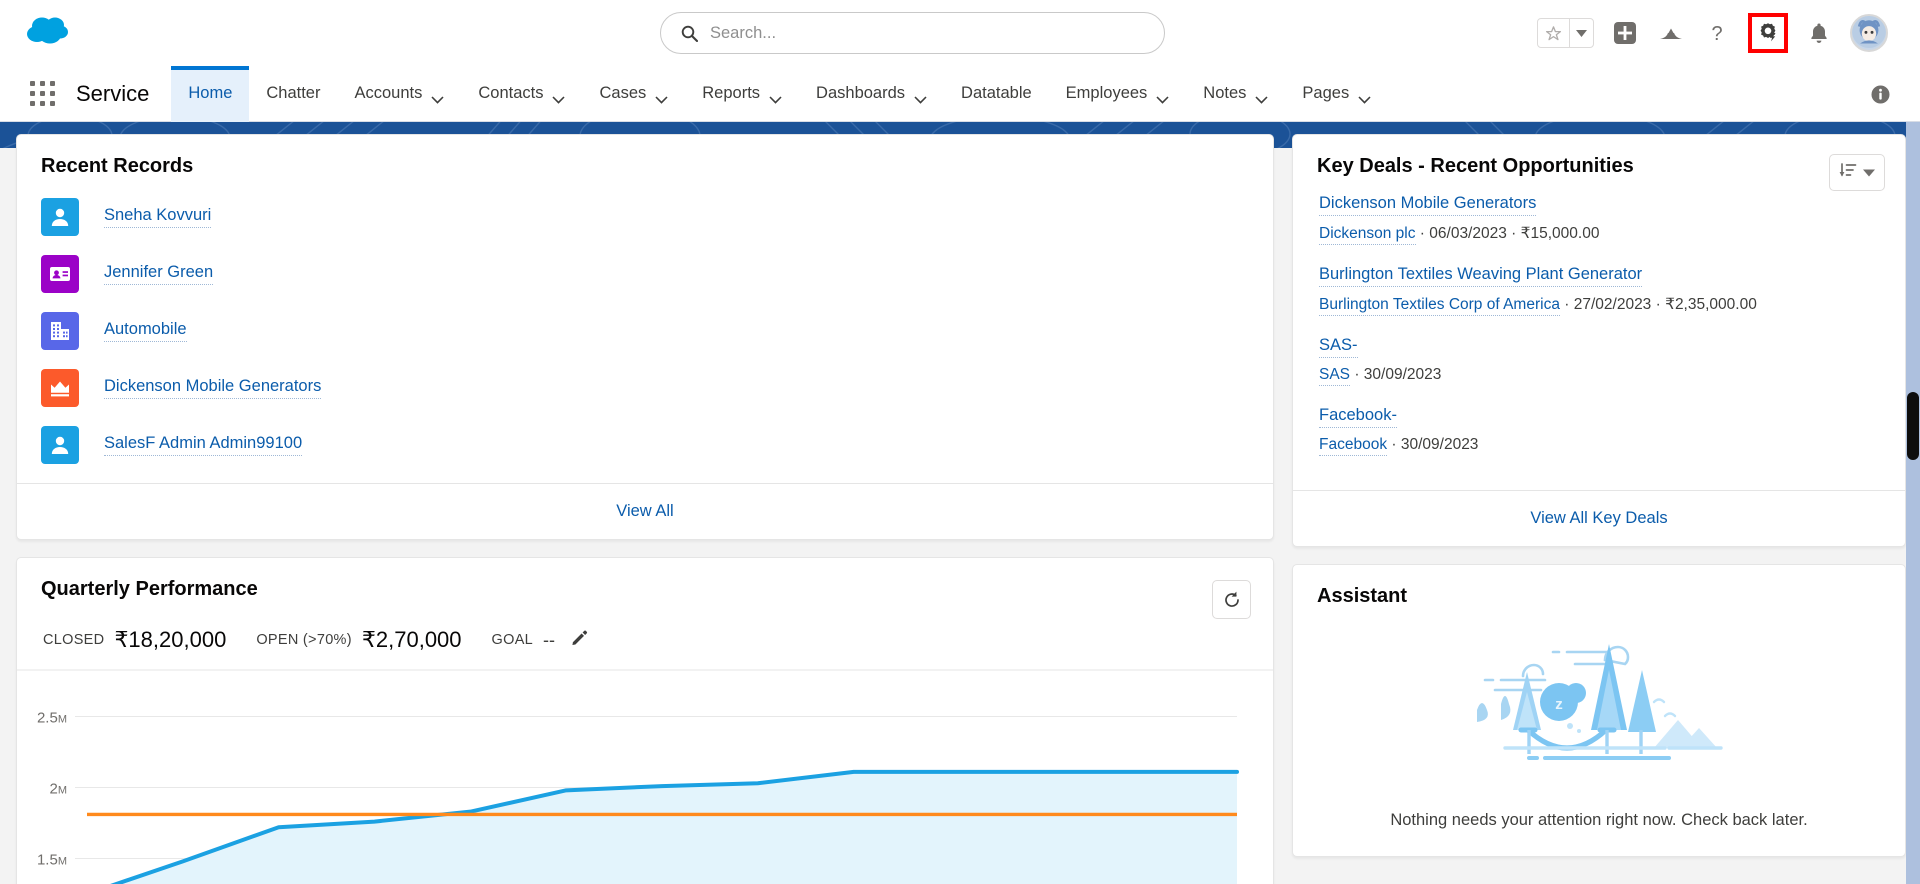 This screenshot has height=884, width=1920. I want to click on tab-datatable: Datatable, so click(996, 94).